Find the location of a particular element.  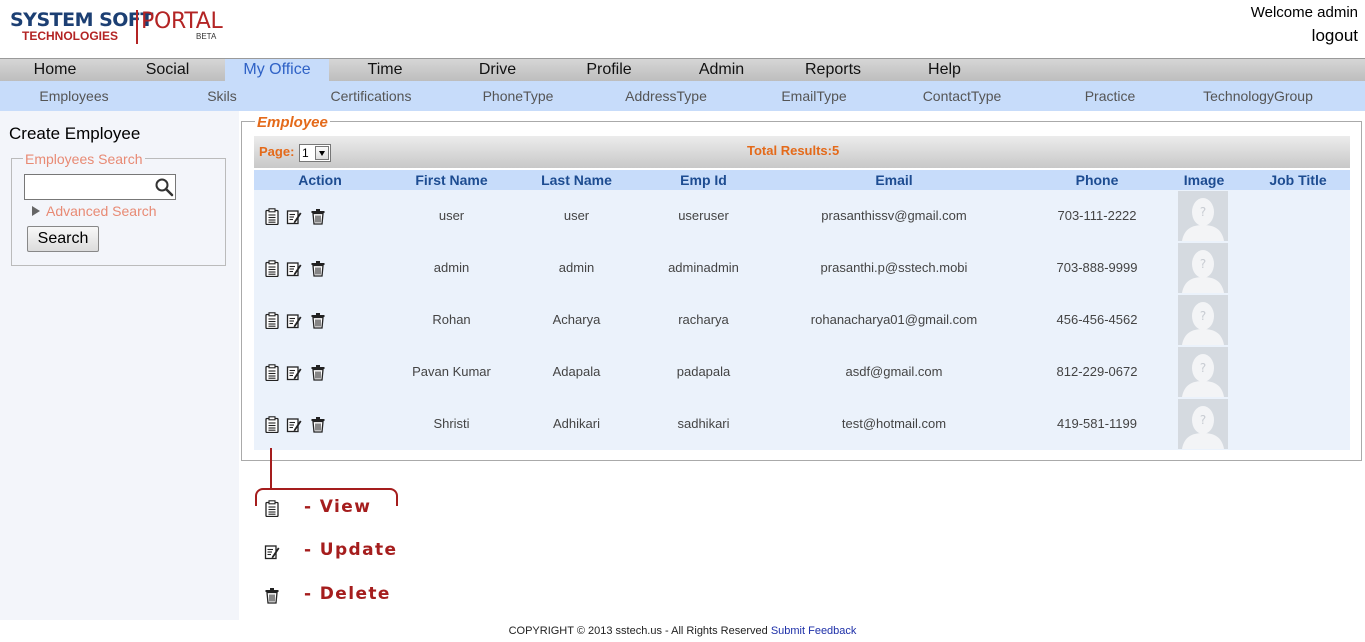

cell-email: asdf@gmail.com is located at coordinates (894, 371).